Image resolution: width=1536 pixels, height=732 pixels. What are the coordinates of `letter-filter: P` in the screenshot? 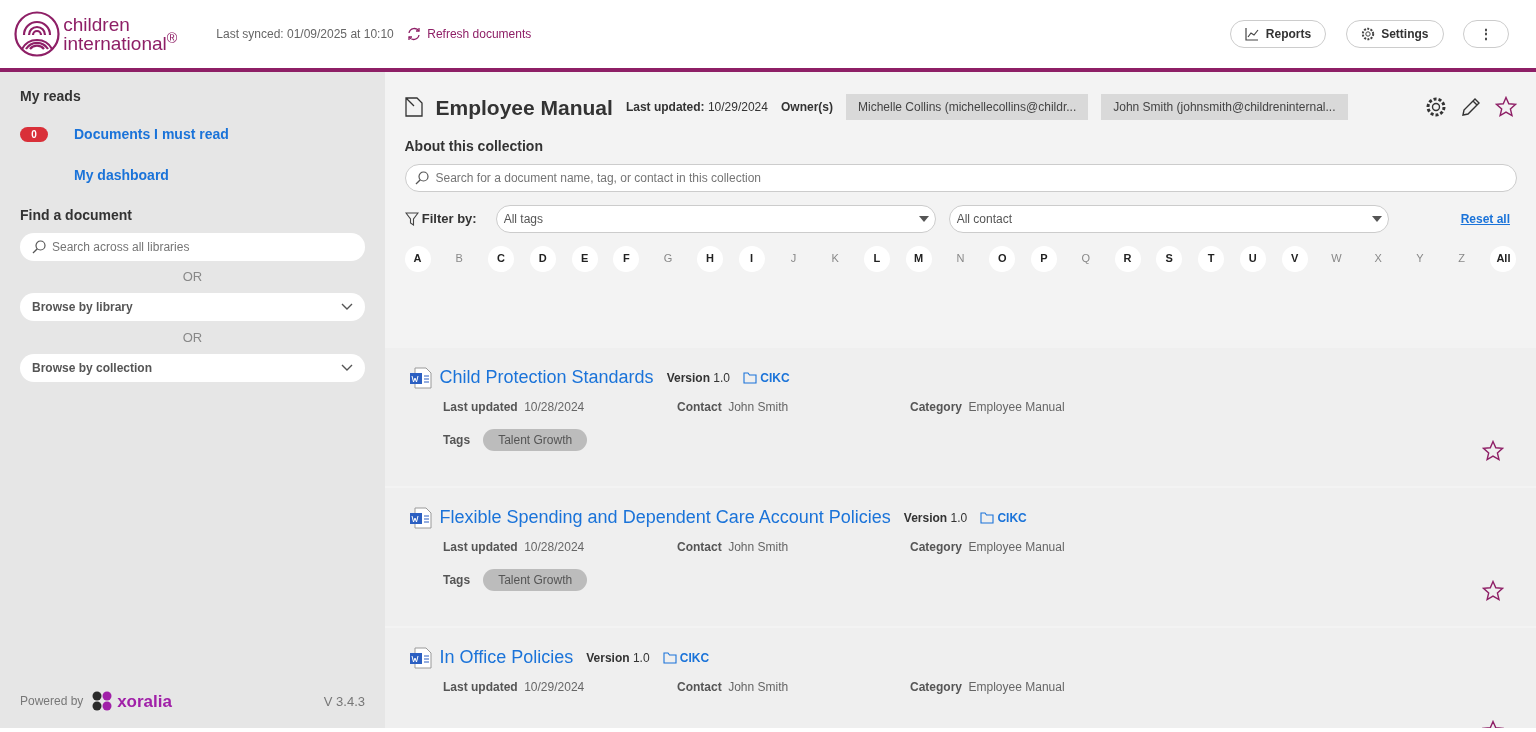 It's located at (1044, 258).